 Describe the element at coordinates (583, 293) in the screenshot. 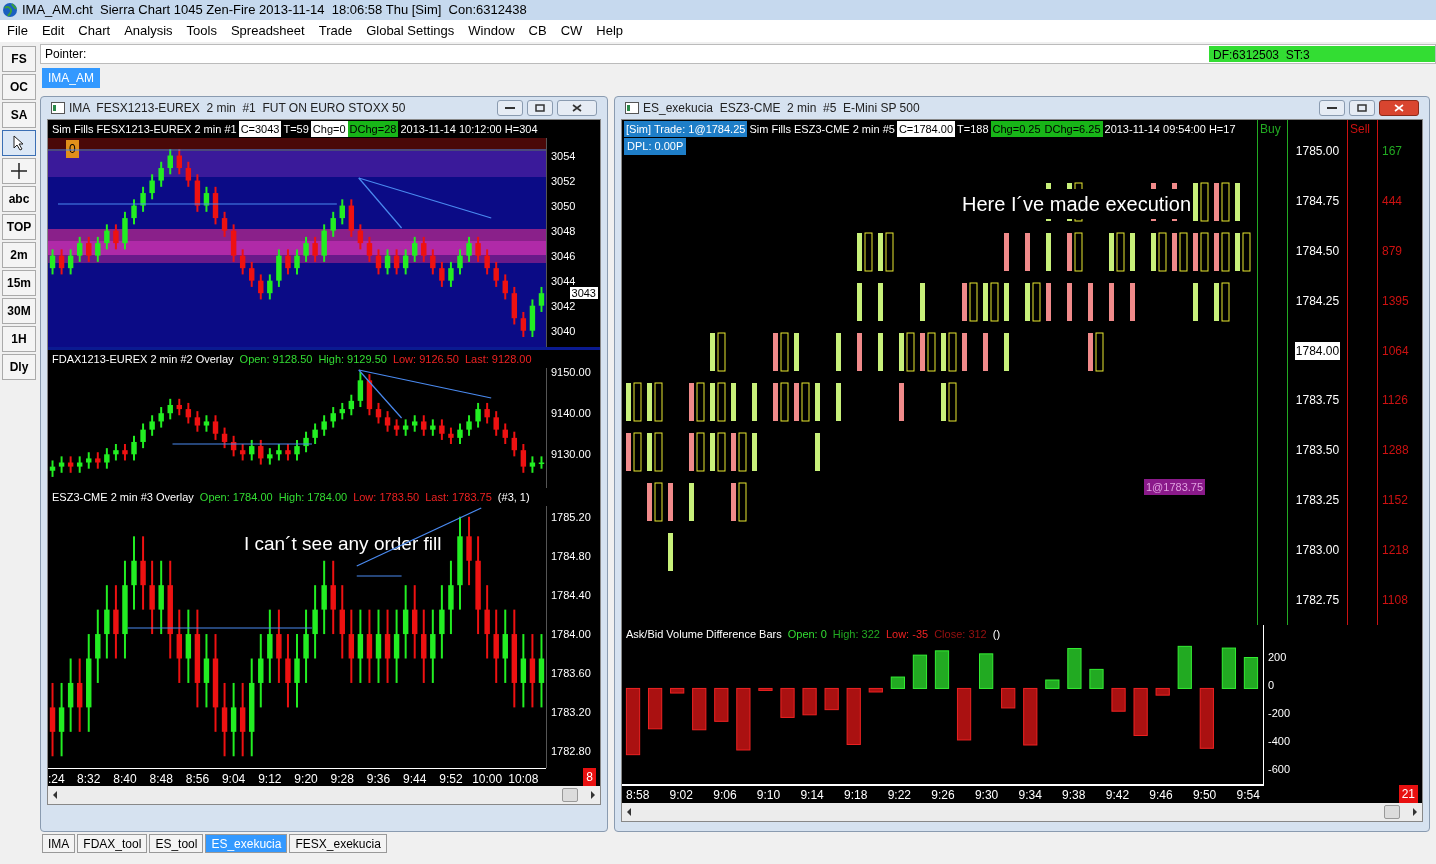

I see `current-price-label: 3043` at that location.